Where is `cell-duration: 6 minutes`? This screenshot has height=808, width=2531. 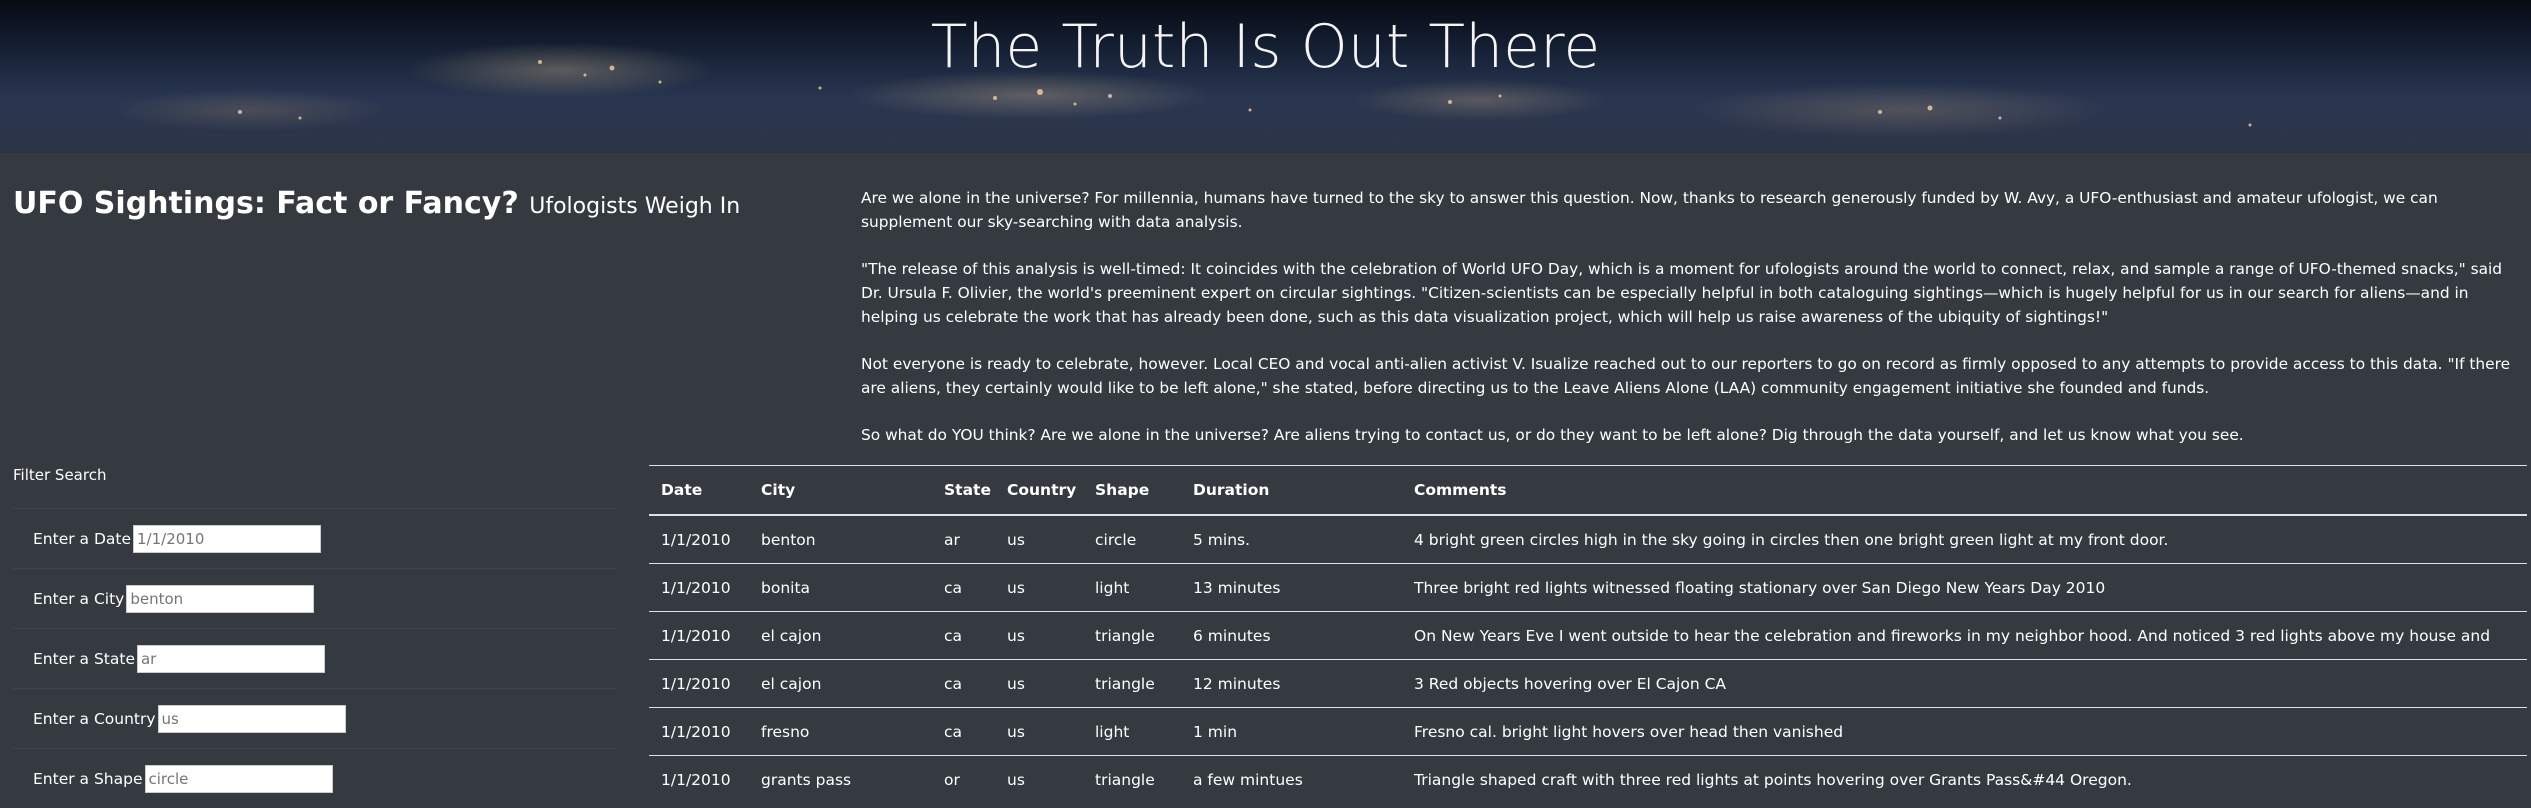
cell-duration: 6 minutes is located at coordinates (1291, 635).